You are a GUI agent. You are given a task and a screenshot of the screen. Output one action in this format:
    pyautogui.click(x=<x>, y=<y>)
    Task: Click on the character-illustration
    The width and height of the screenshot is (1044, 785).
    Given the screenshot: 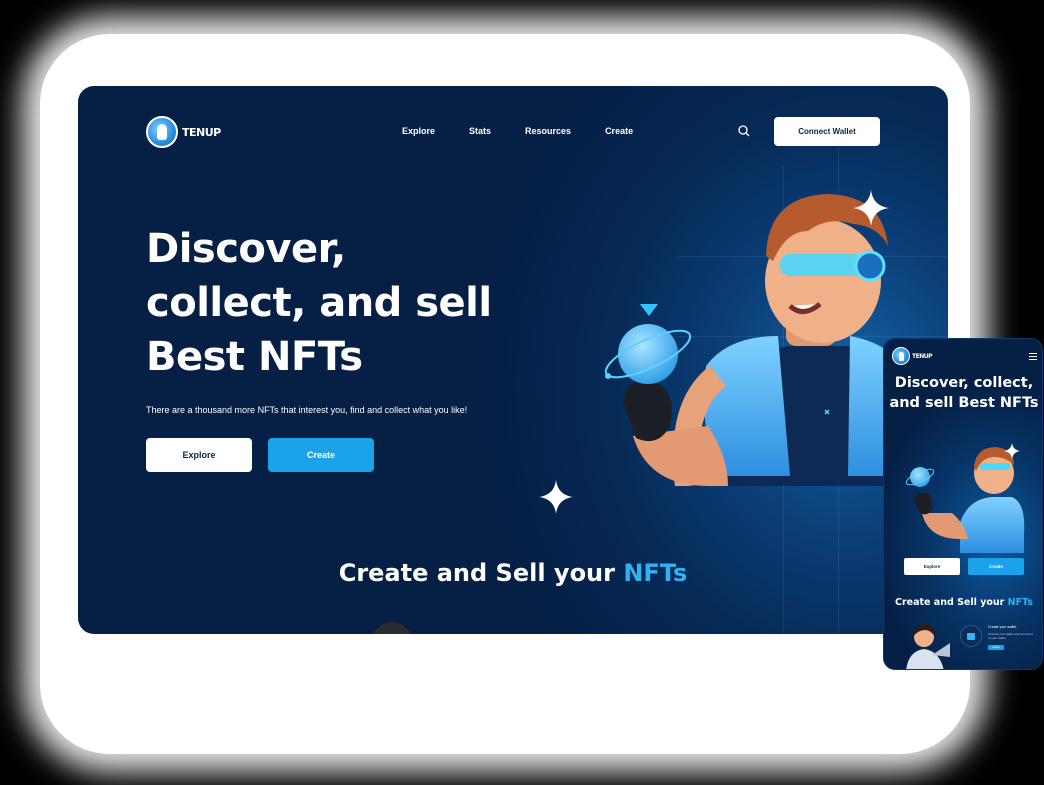 What is the action you would take?
    pyautogui.click(x=928, y=646)
    